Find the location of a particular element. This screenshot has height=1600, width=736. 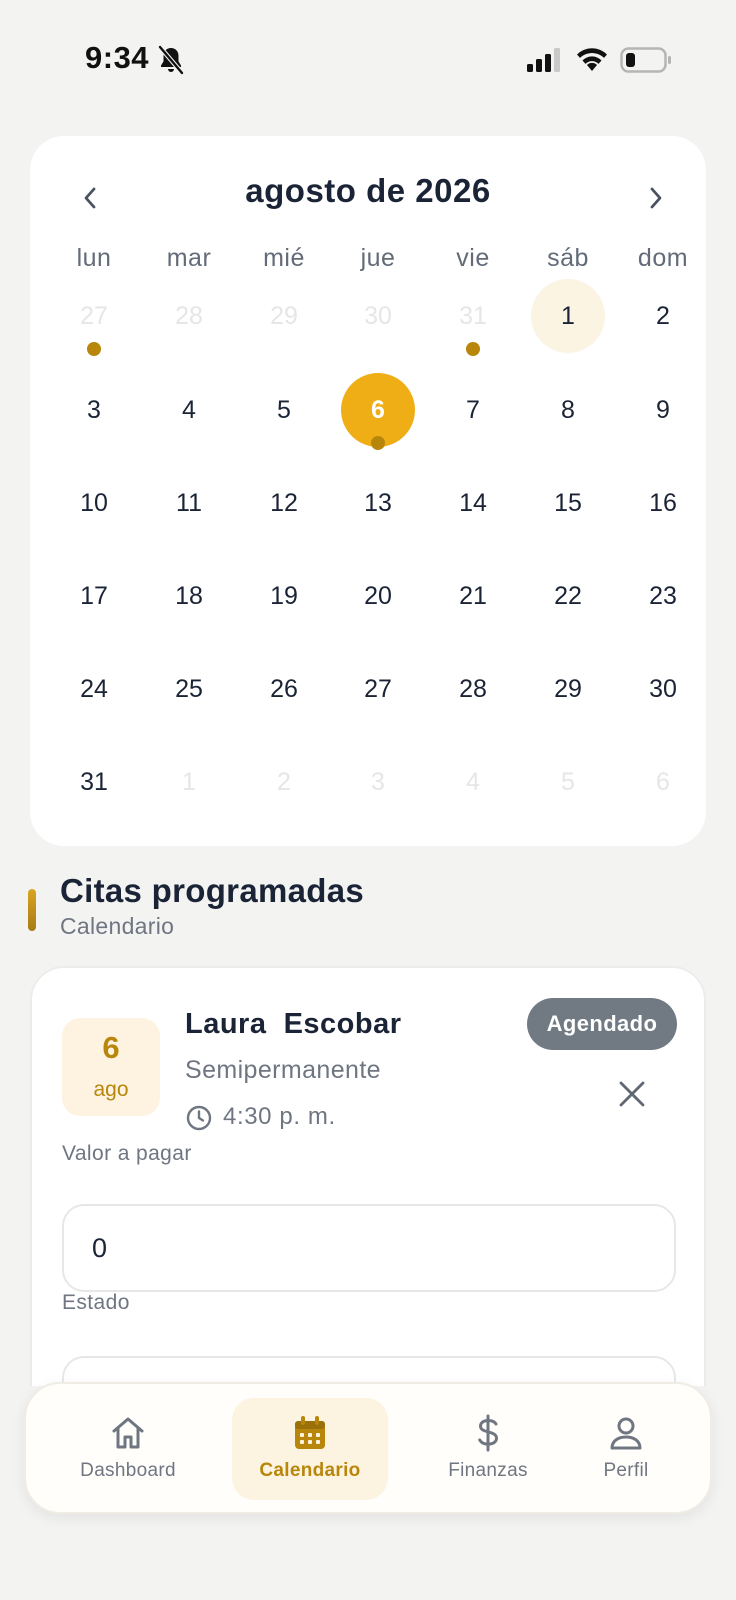

next-month-button is located at coordinates (656, 198).